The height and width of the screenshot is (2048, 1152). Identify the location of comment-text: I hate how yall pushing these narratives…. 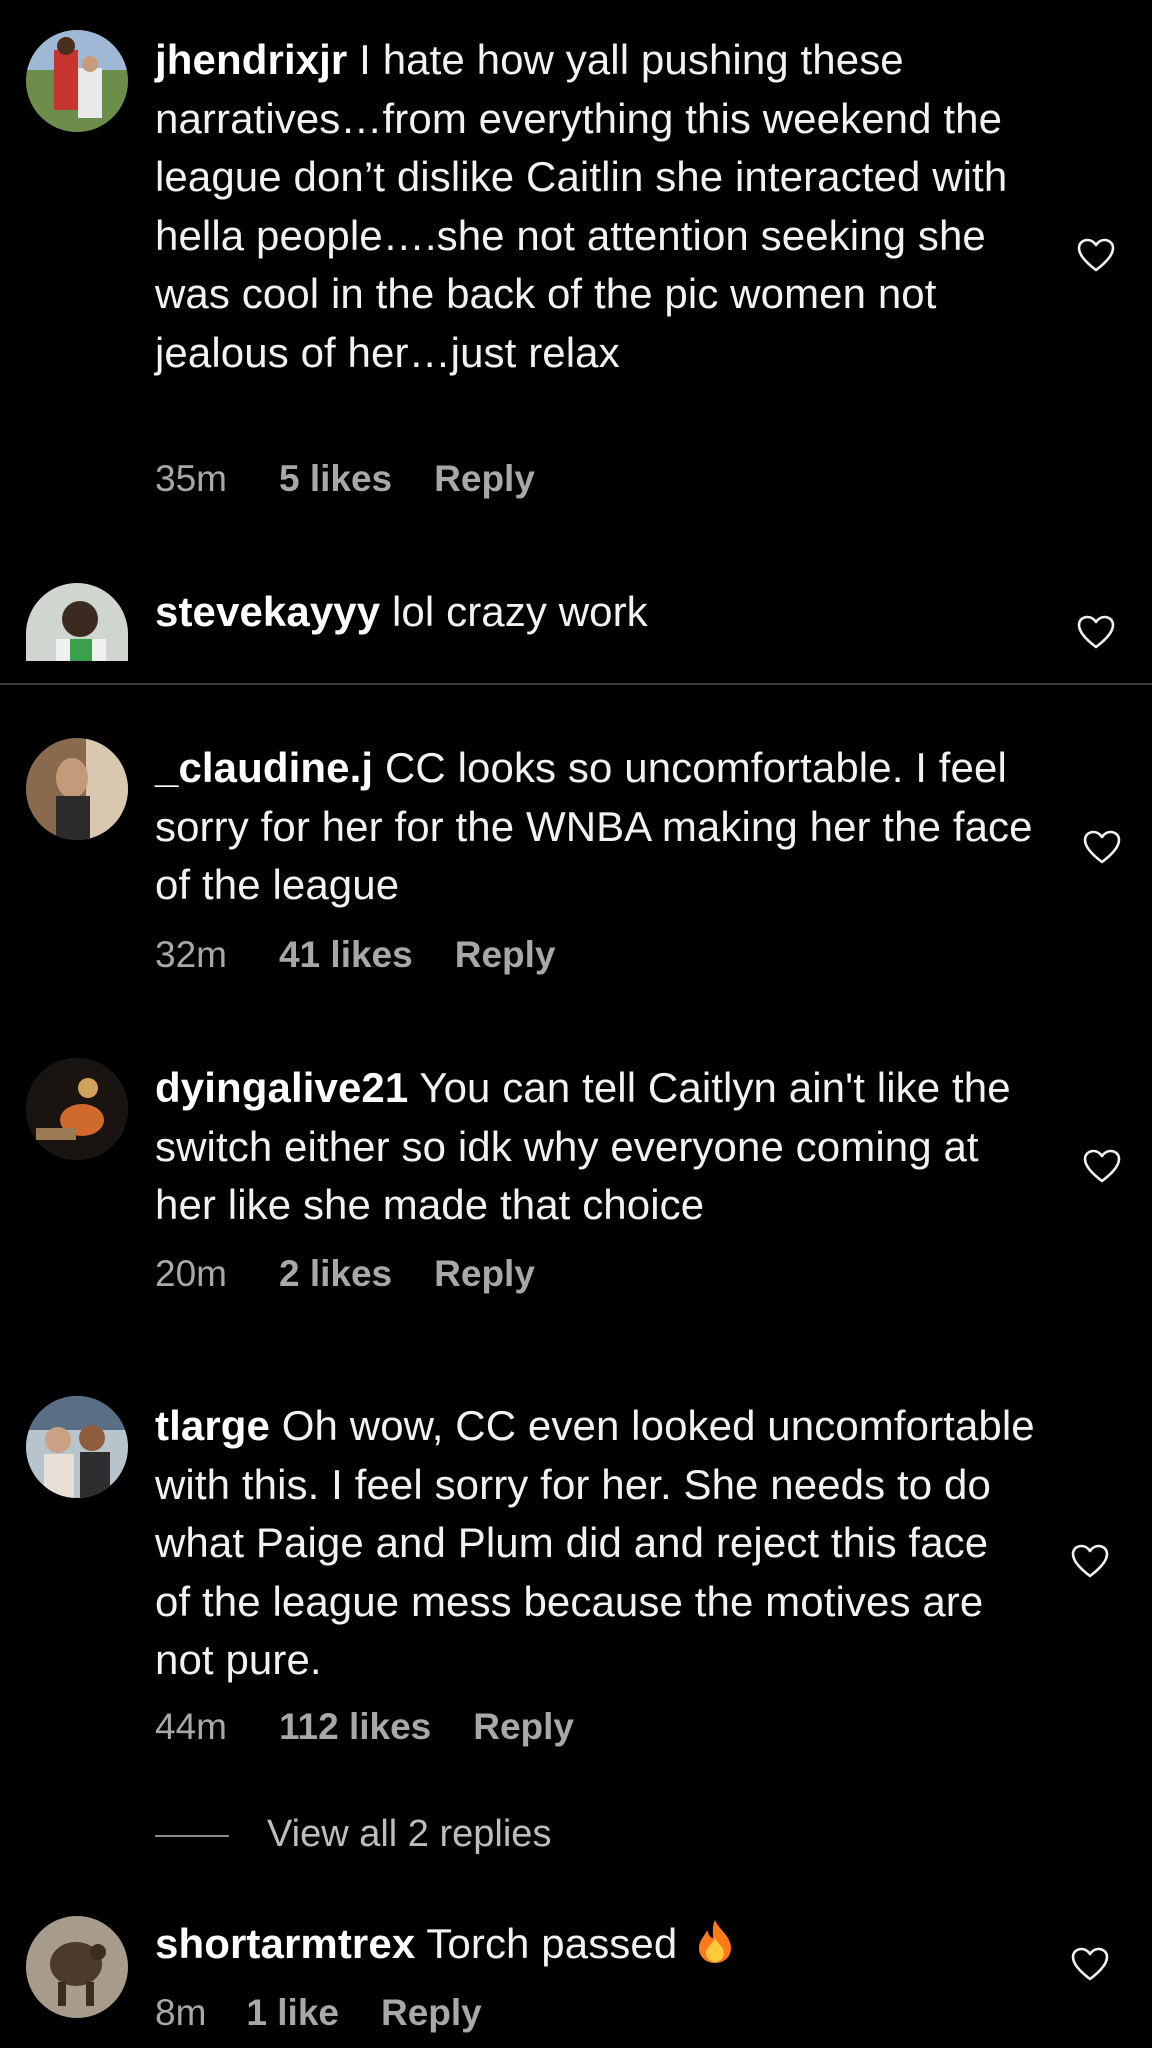
(581, 206).